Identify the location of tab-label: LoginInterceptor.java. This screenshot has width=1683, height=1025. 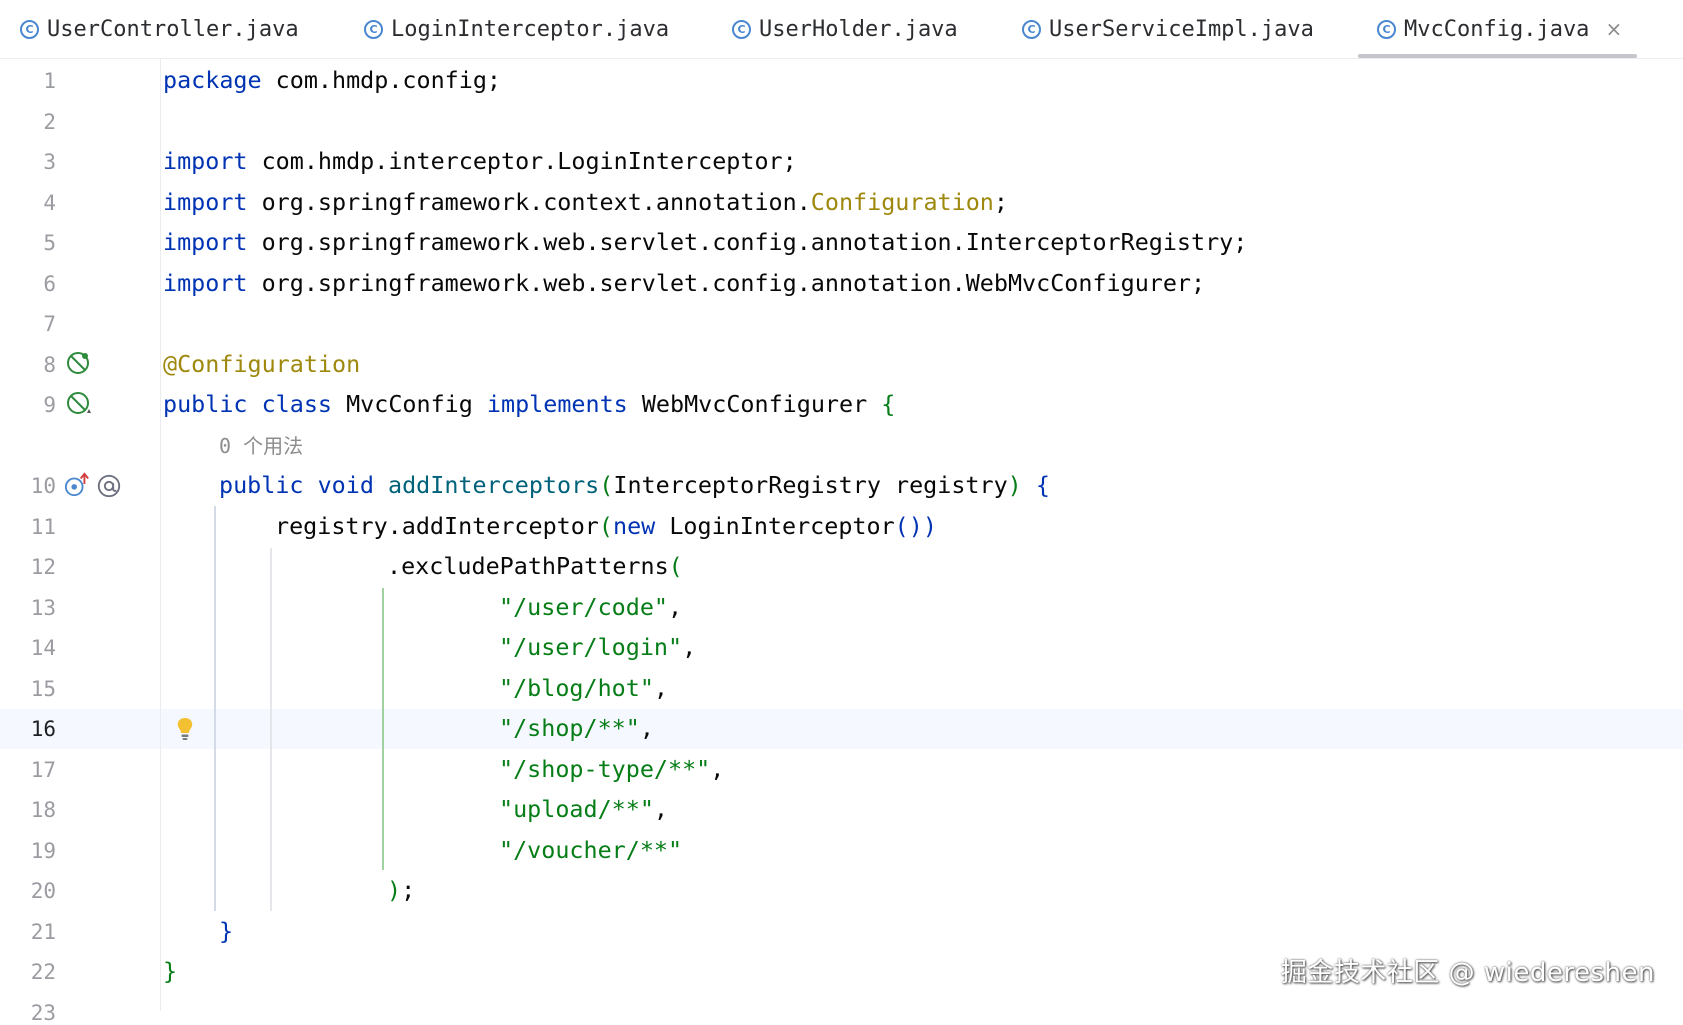
(530, 29).